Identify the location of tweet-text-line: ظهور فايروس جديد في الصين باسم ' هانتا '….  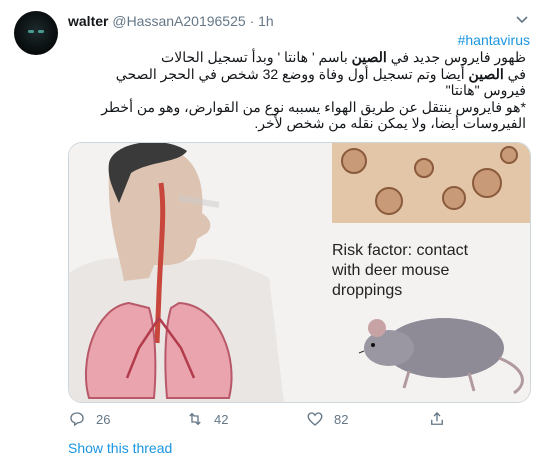
(343, 57).